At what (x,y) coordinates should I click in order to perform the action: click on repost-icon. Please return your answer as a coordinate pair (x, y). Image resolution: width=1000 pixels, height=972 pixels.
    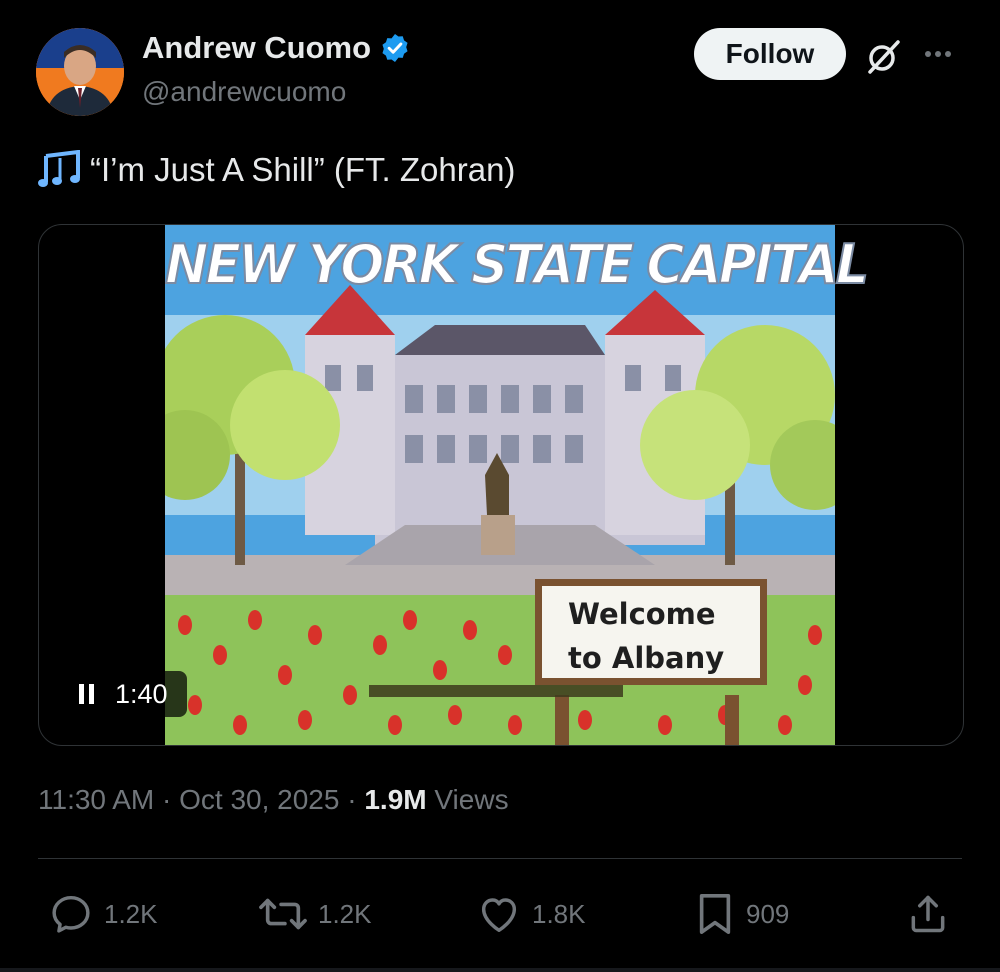
    Looking at the image, I should click on (283, 914).